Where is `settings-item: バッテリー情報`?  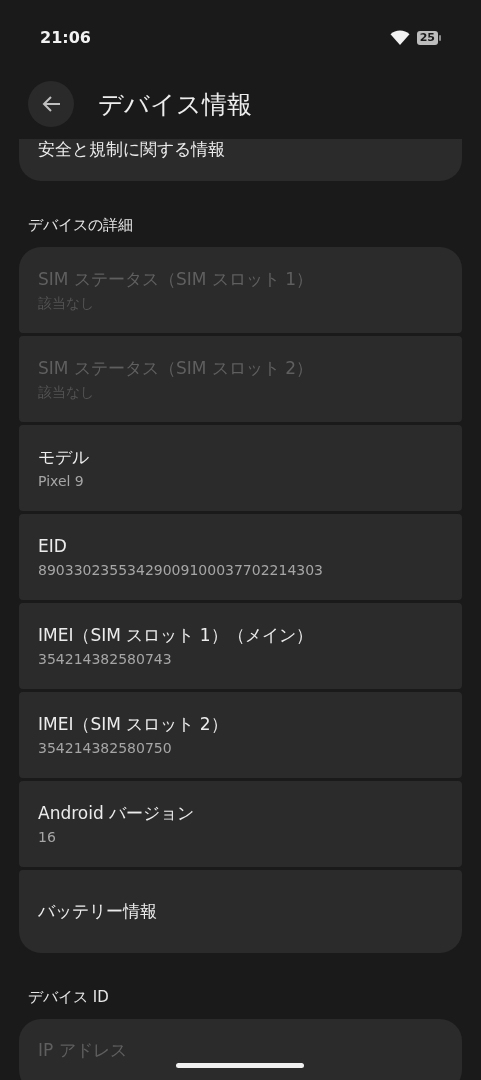
settings-item: バッテリー情報 is located at coordinates (240, 911).